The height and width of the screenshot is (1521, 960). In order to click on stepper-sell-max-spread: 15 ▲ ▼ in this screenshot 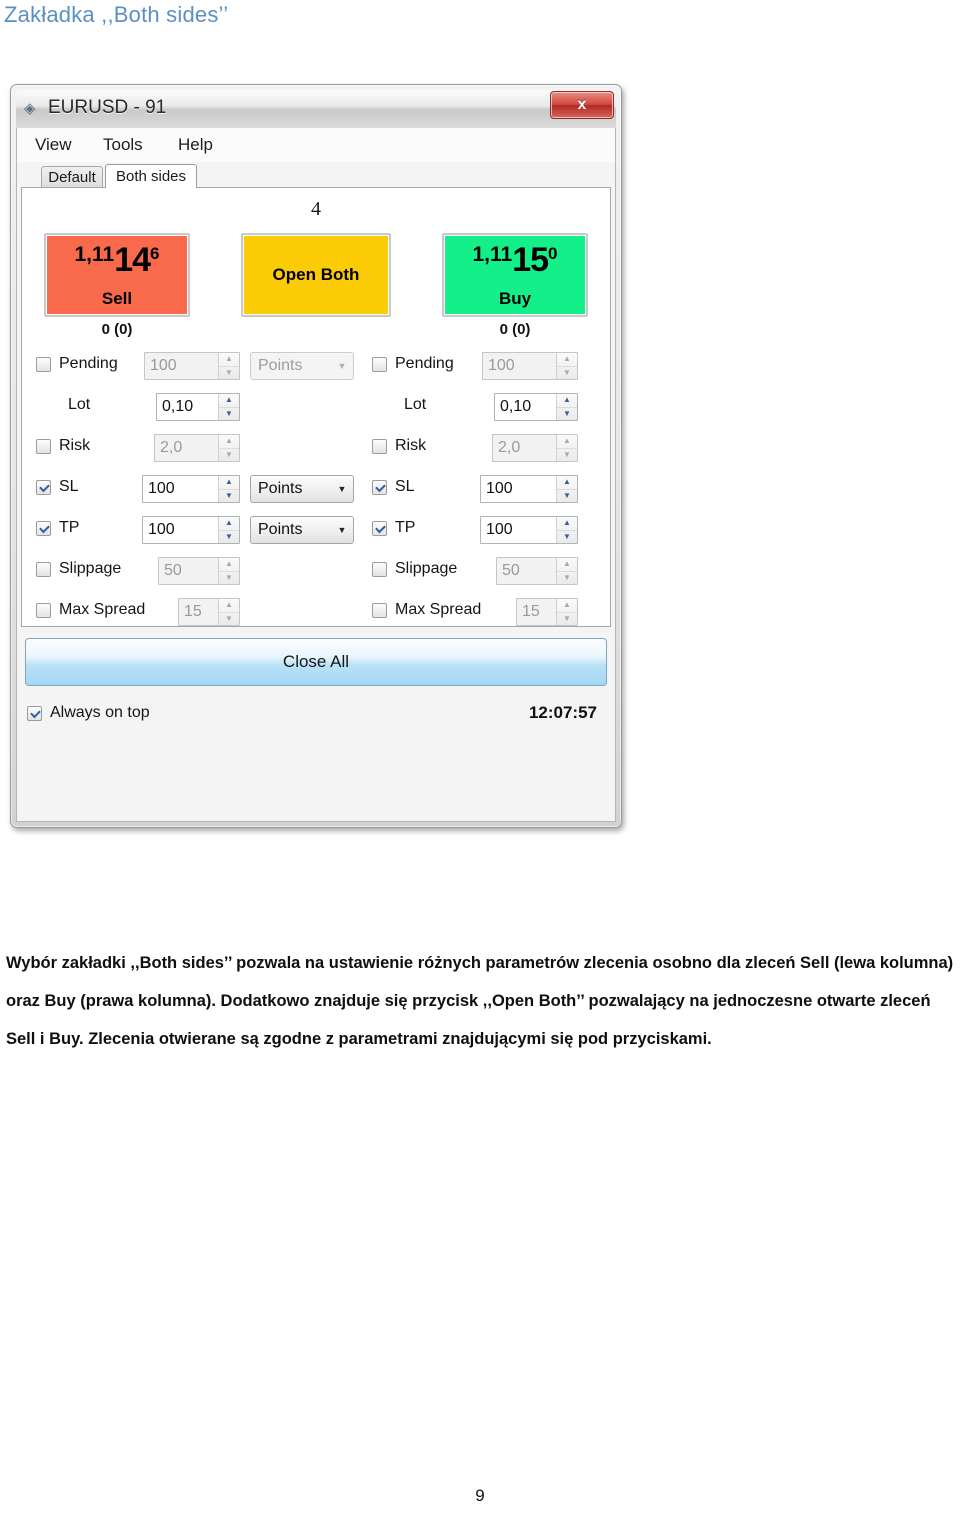, I will do `click(209, 612)`.